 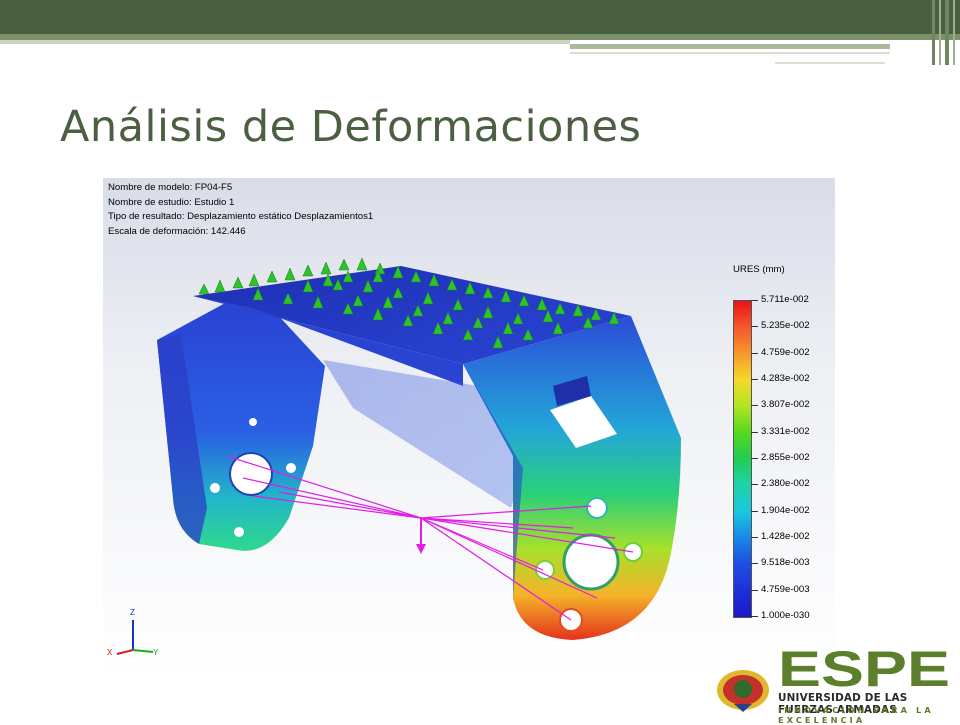 What do you see at coordinates (785, 405) in the screenshot?
I see `legend-tick-label: 3.807e-002` at bounding box center [785, 405].